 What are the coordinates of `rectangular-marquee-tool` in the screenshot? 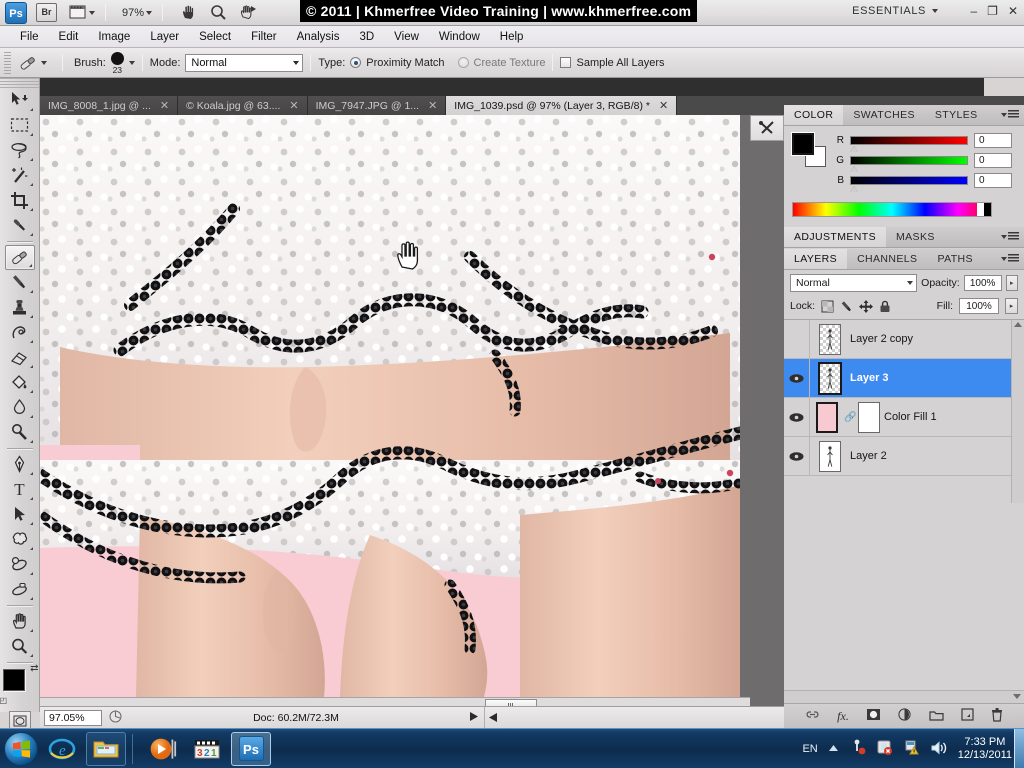 It's located at (20, 125).